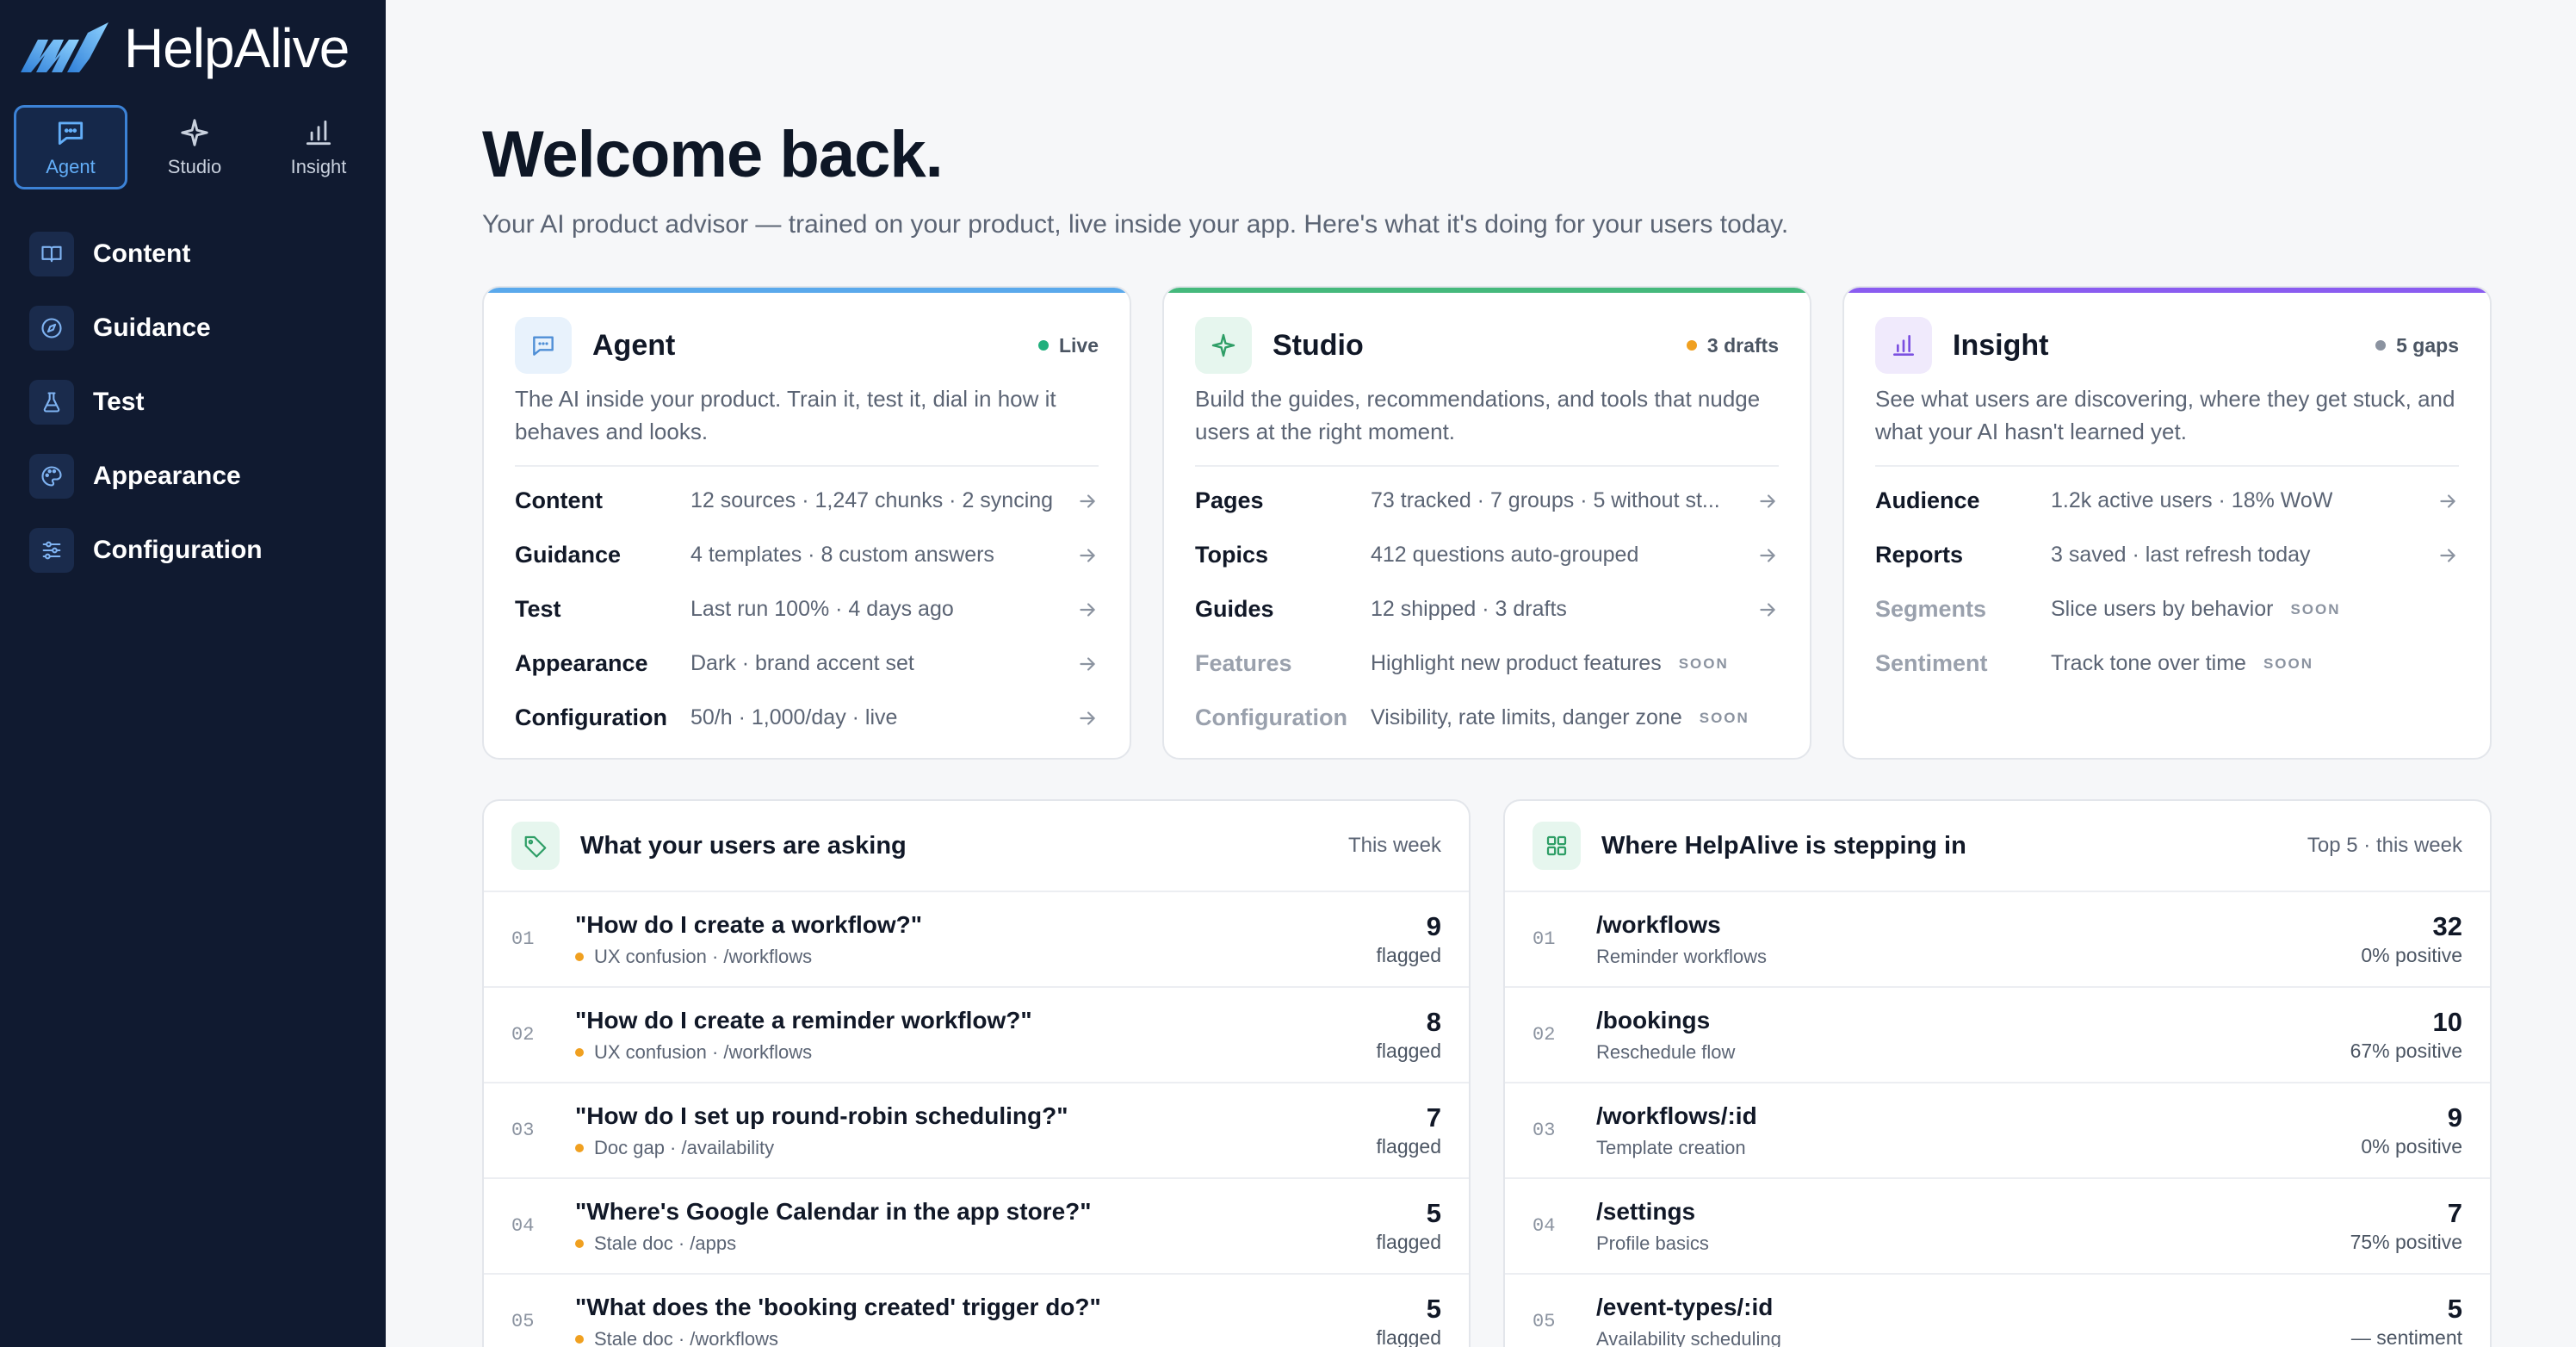 The width and height of the screenshot is (2576, 1347). I want to click on sidebar-item-guidance: Guidance, so click(146, 328).